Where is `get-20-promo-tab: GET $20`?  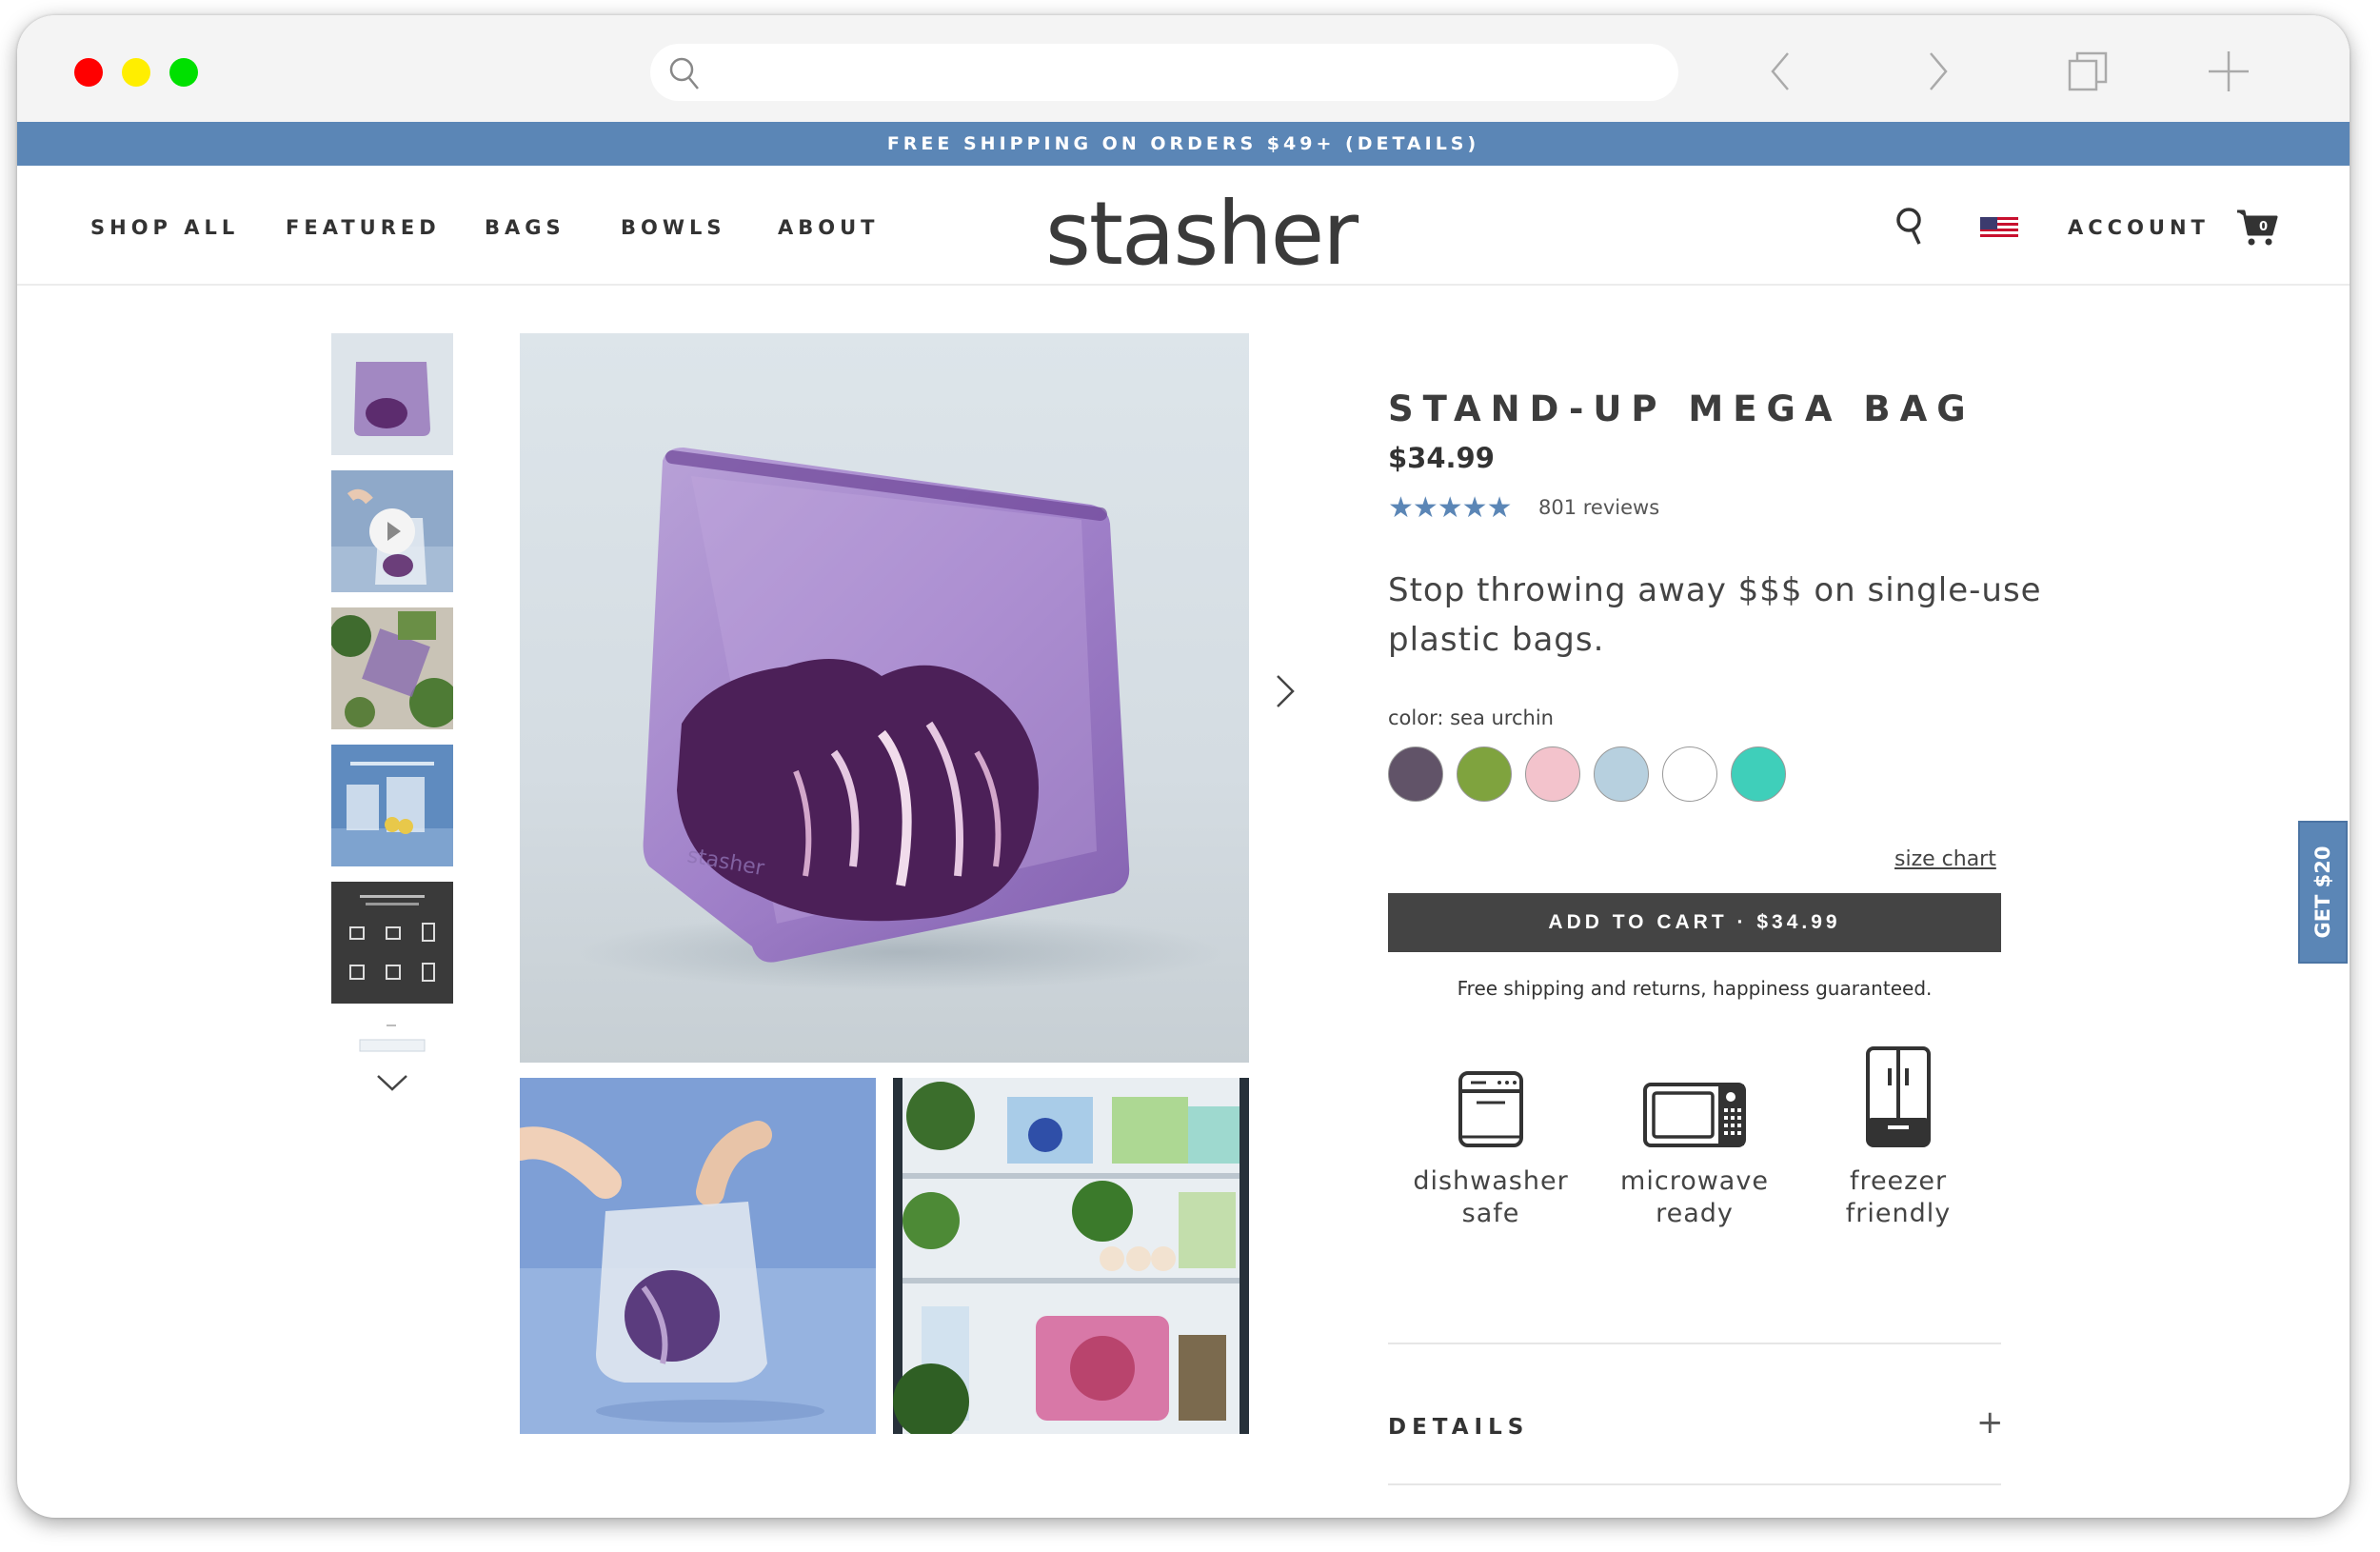
get-20-promo-tab: GET $20 is located at coordinates (2323, 893).